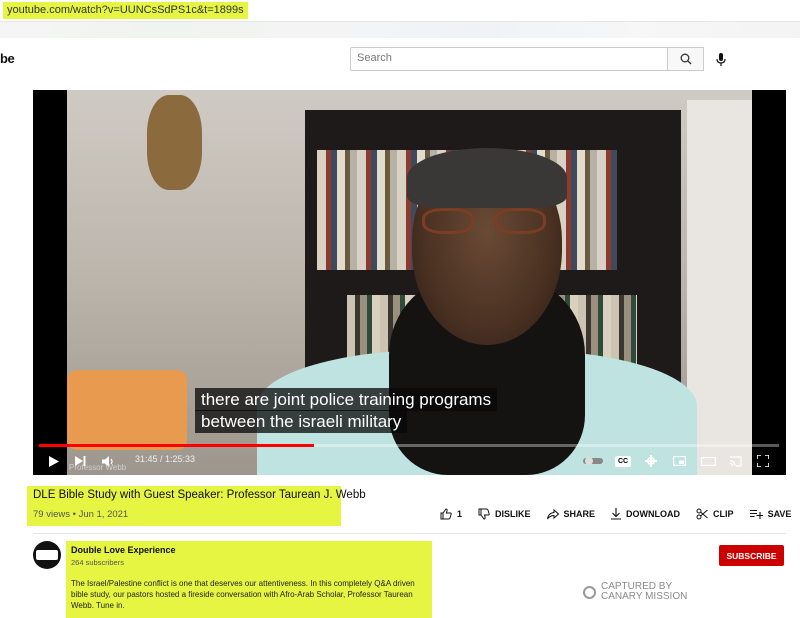 Image resolution: width=800 pixels, height=618 pixels. I want to click on canary-mission-logo-icon, so click(589, 592).